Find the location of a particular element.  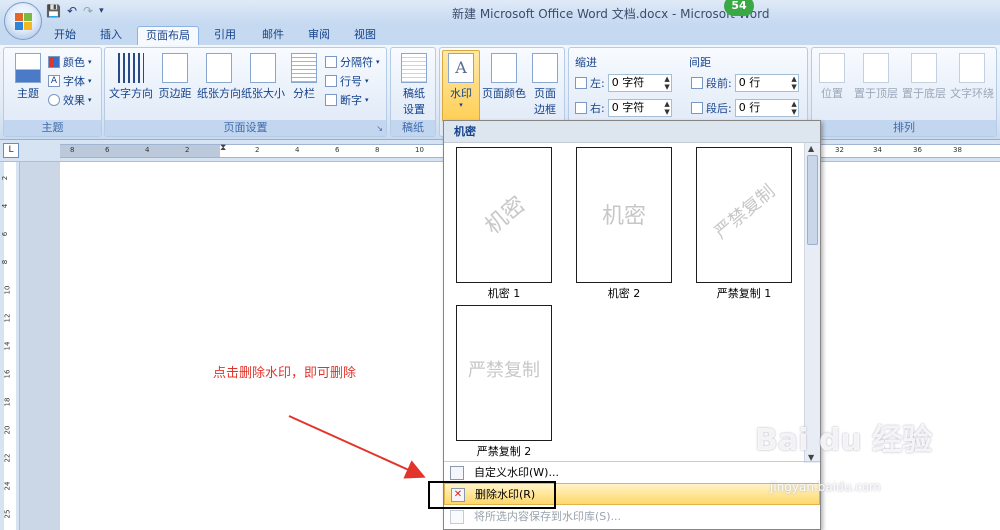

line-numbers-button: 行号 ▾ is located at coordinates (347, 81).